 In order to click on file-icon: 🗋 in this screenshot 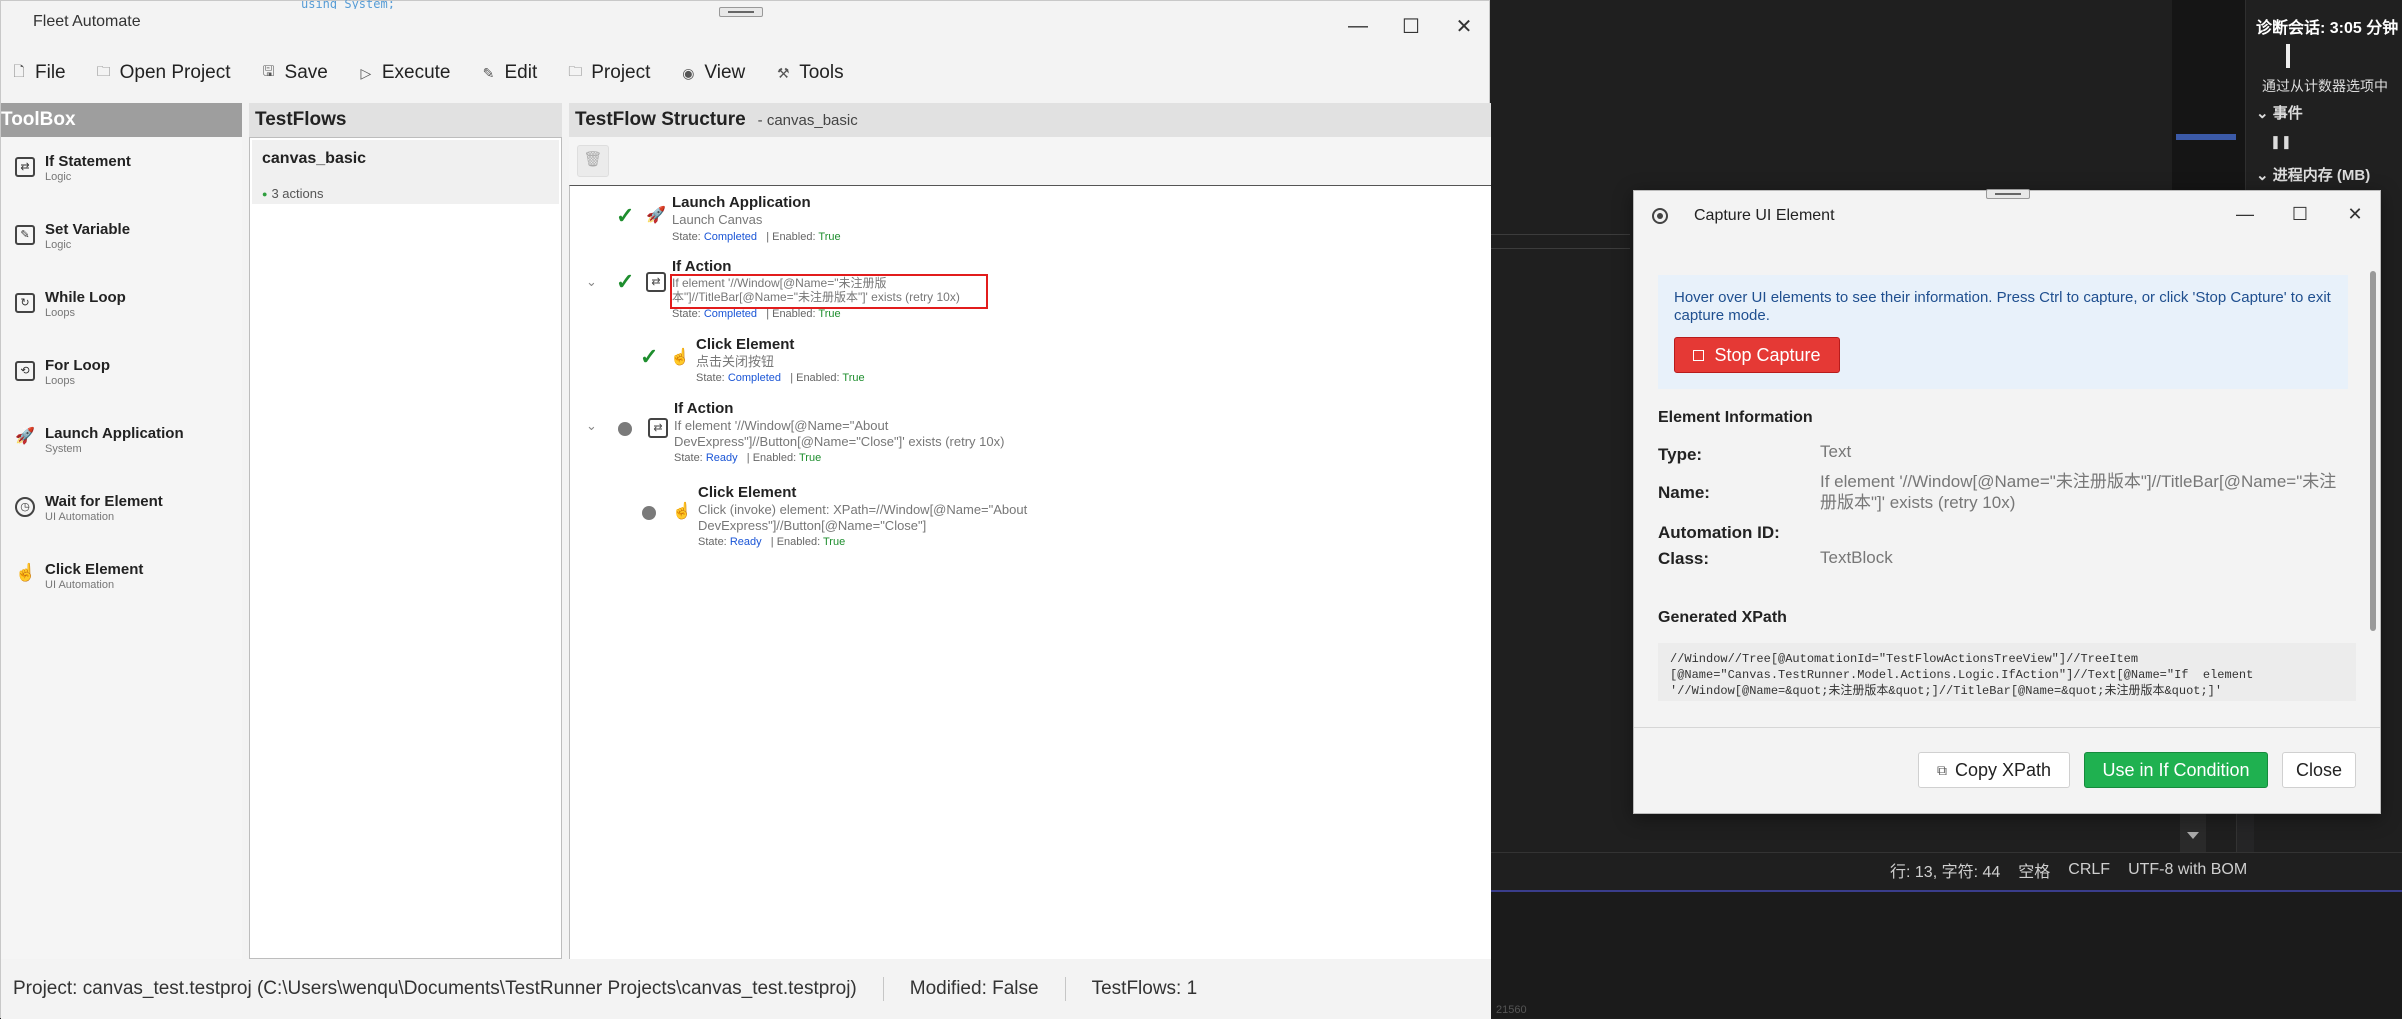, I will do `click(19, 71)`.